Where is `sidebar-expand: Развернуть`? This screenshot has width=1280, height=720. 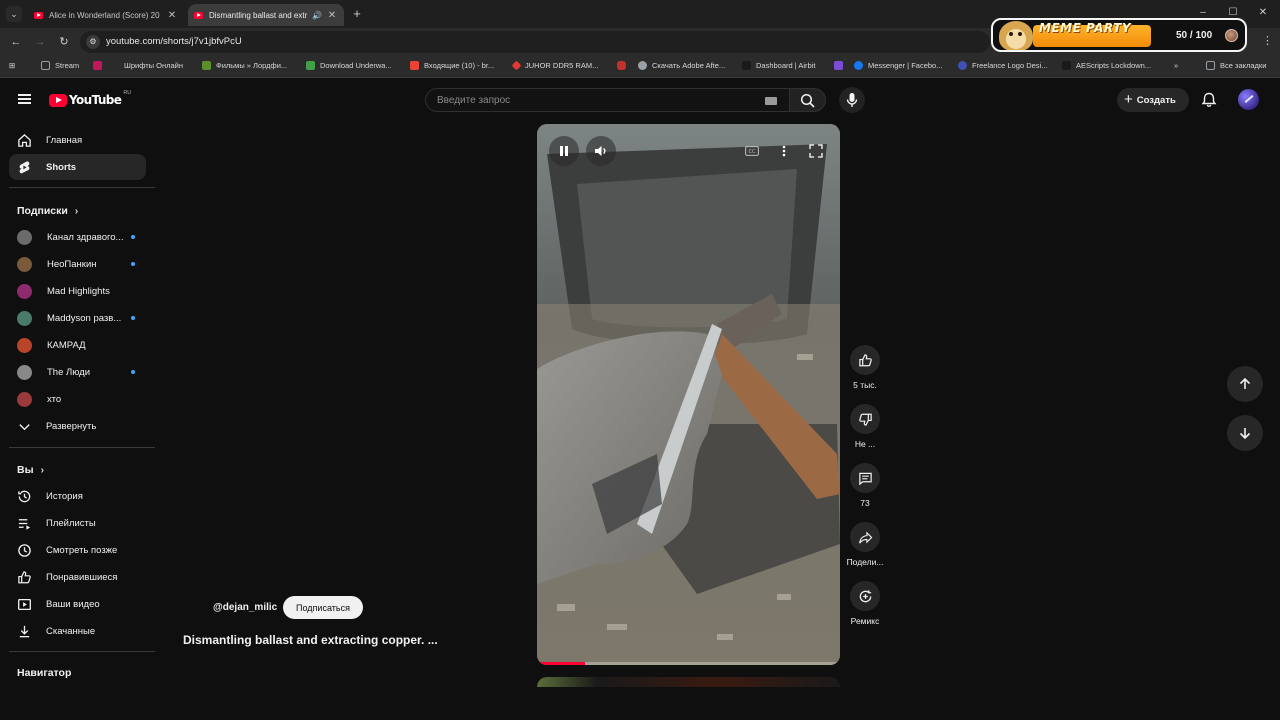
sidebar-expand: Развернуть is located at coordinates (77, 426).